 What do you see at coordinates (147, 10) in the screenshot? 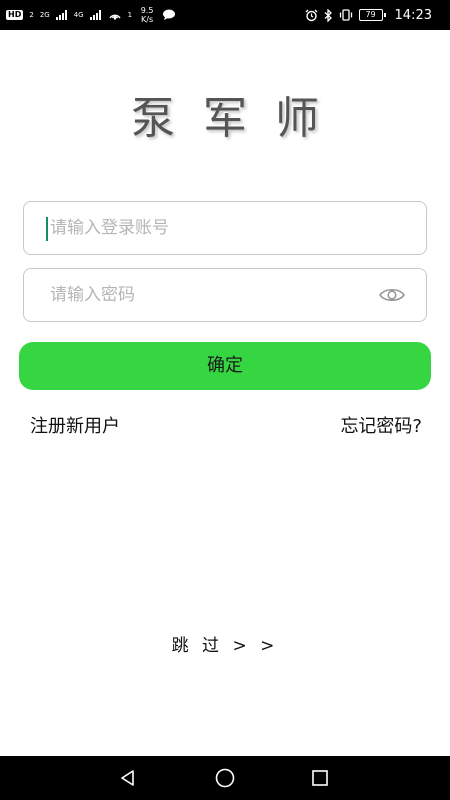
I see `net-speed-value: 9.5` at bounding box center [147, 10].